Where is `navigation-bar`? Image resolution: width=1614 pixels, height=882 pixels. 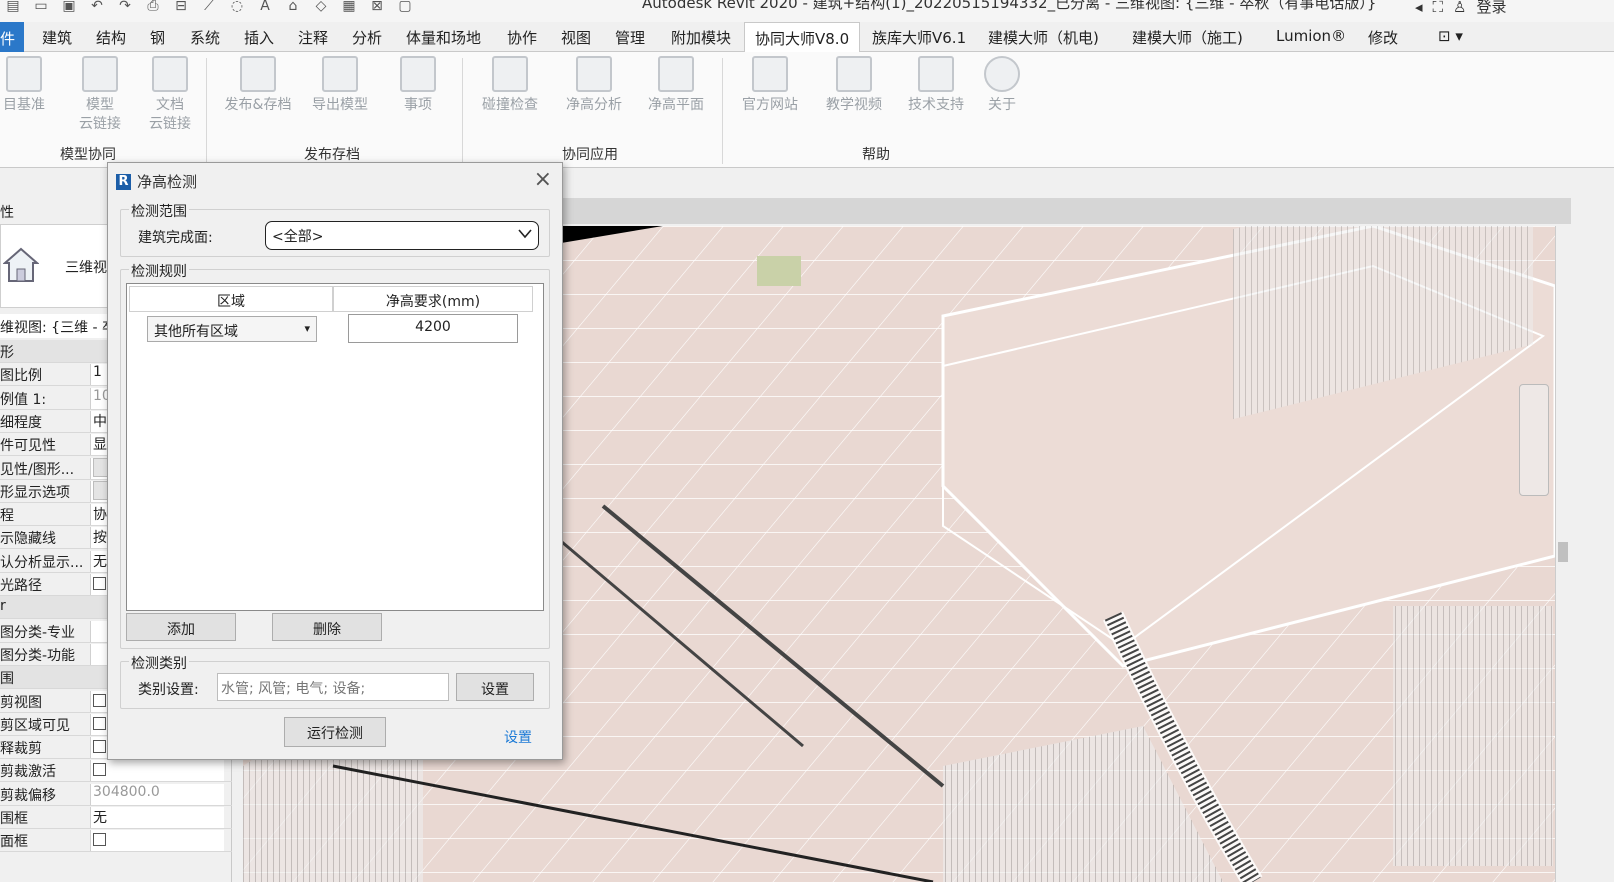
navigation-bar is located at coordinates (1534, 440).